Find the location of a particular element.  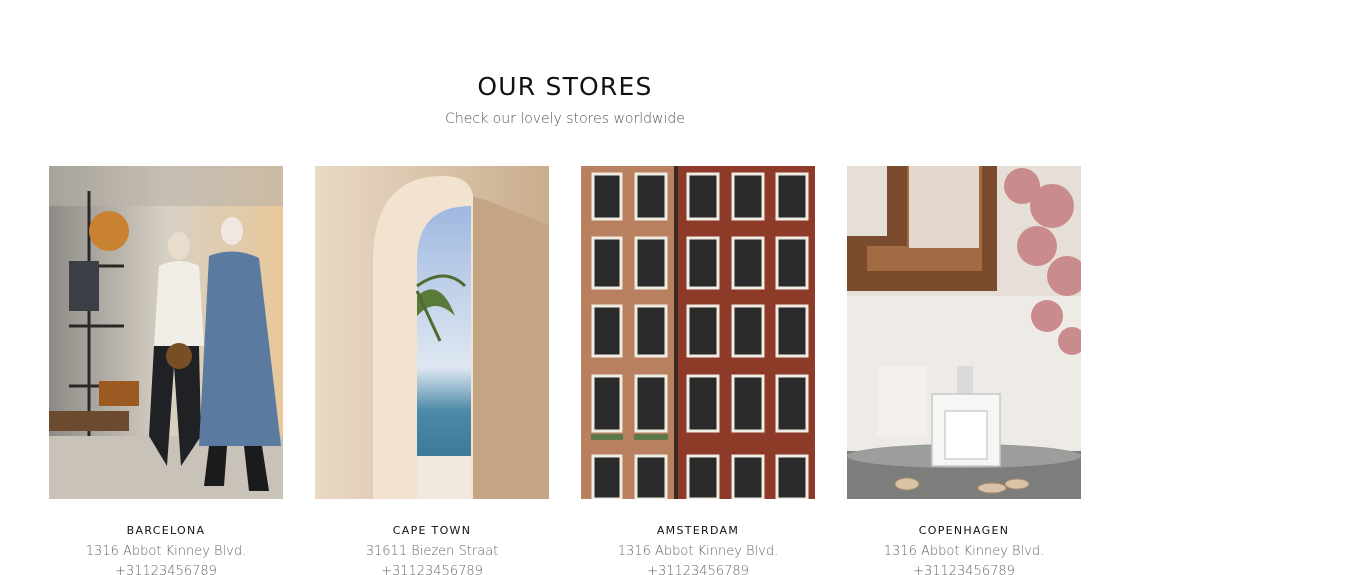

canal-house-photo is located at coordinates (698, 332).